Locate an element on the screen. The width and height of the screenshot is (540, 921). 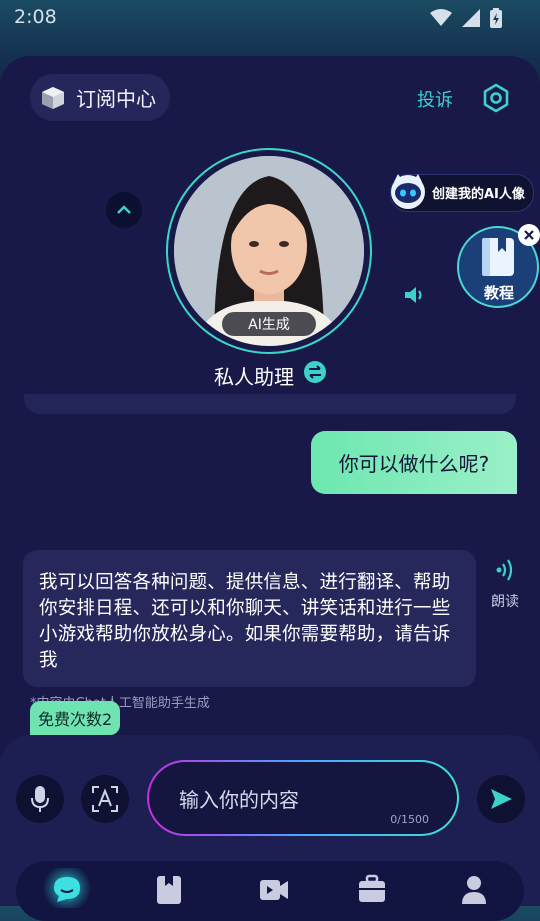
video-icon is located at coordinates (274, 889).